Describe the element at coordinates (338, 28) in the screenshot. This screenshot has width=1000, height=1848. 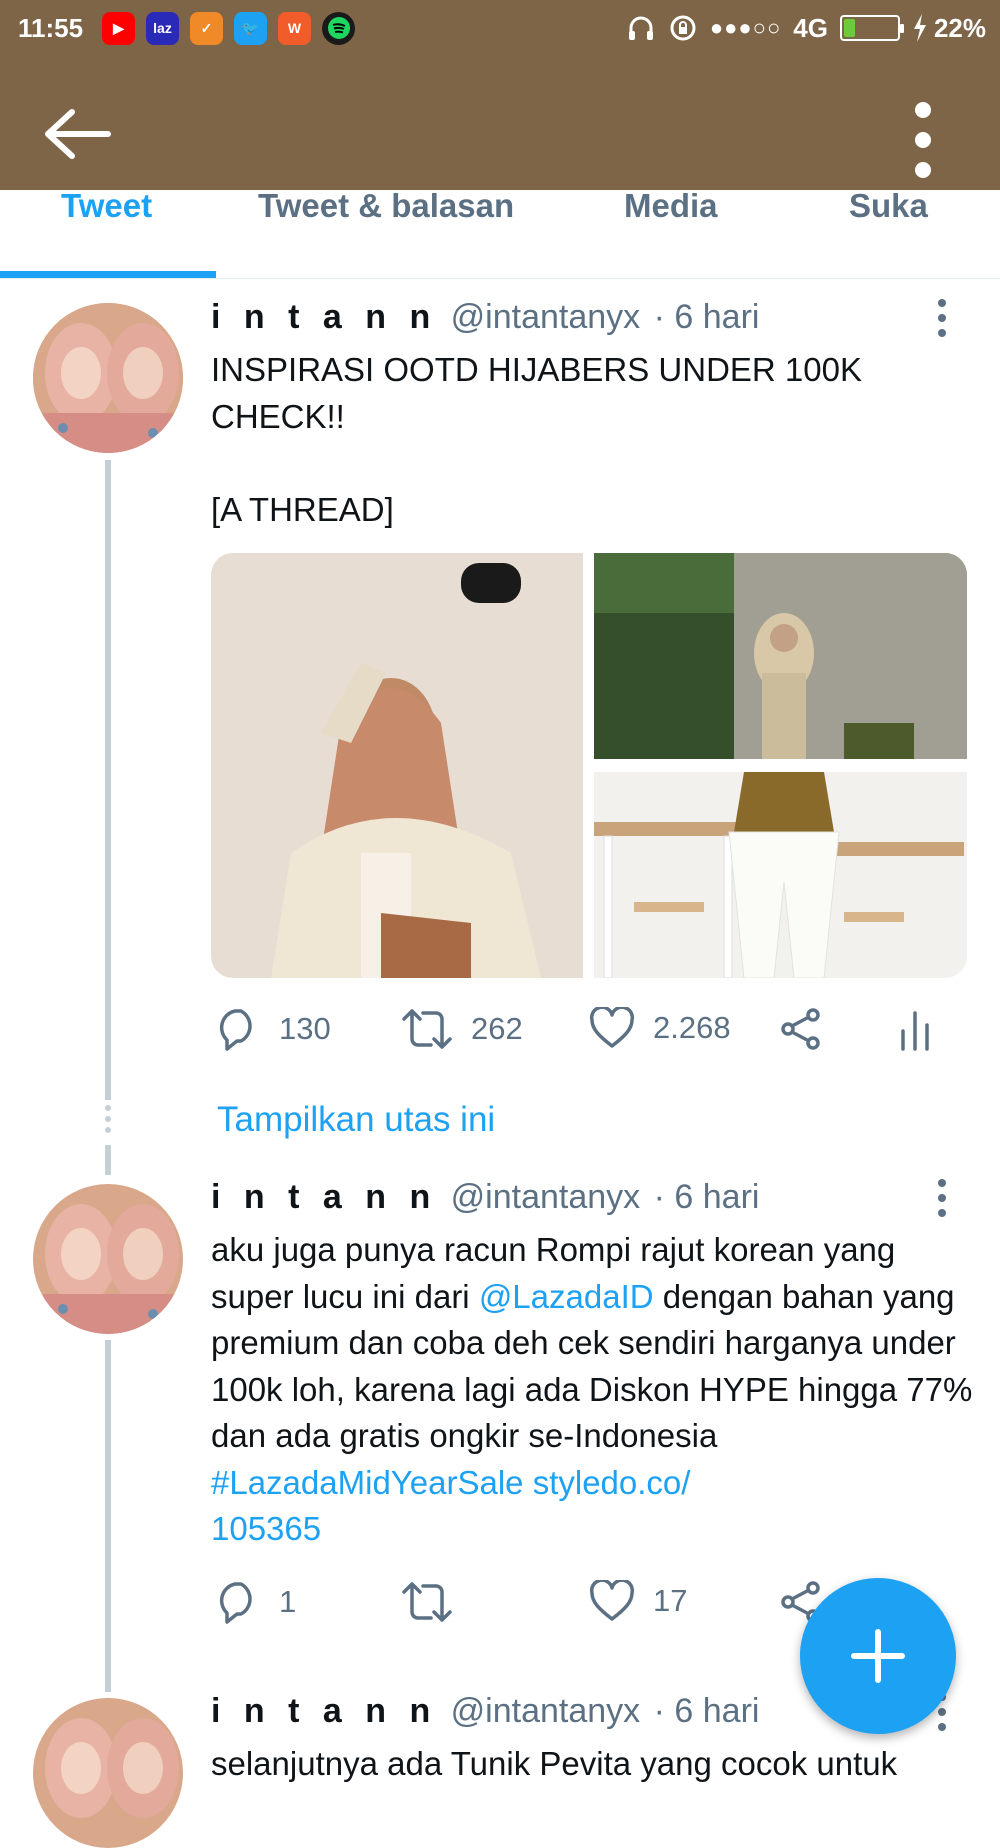
I see `spotify-icon` at that location.